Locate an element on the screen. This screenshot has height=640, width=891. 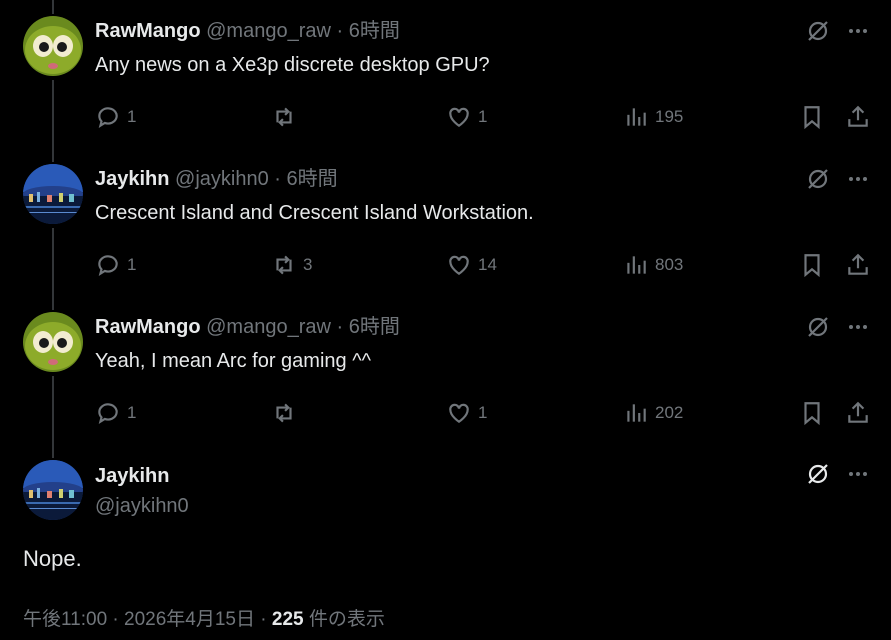
view-count: 202 is located at coordinates (669, 412).